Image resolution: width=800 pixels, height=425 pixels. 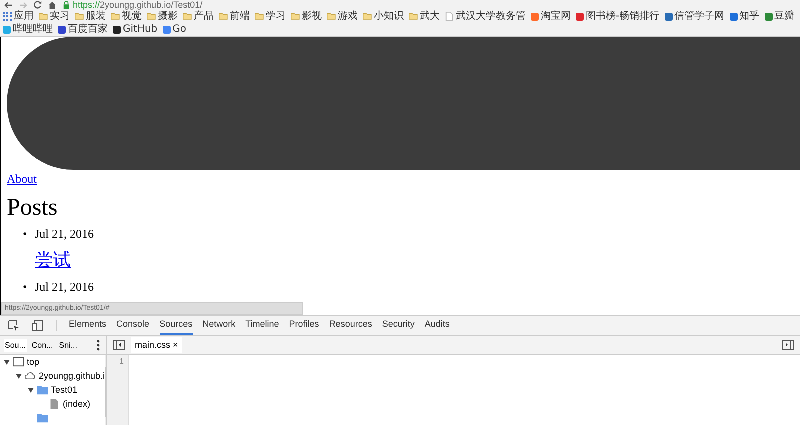 I want to click on inspect-icon, so click(x=14, y=326).